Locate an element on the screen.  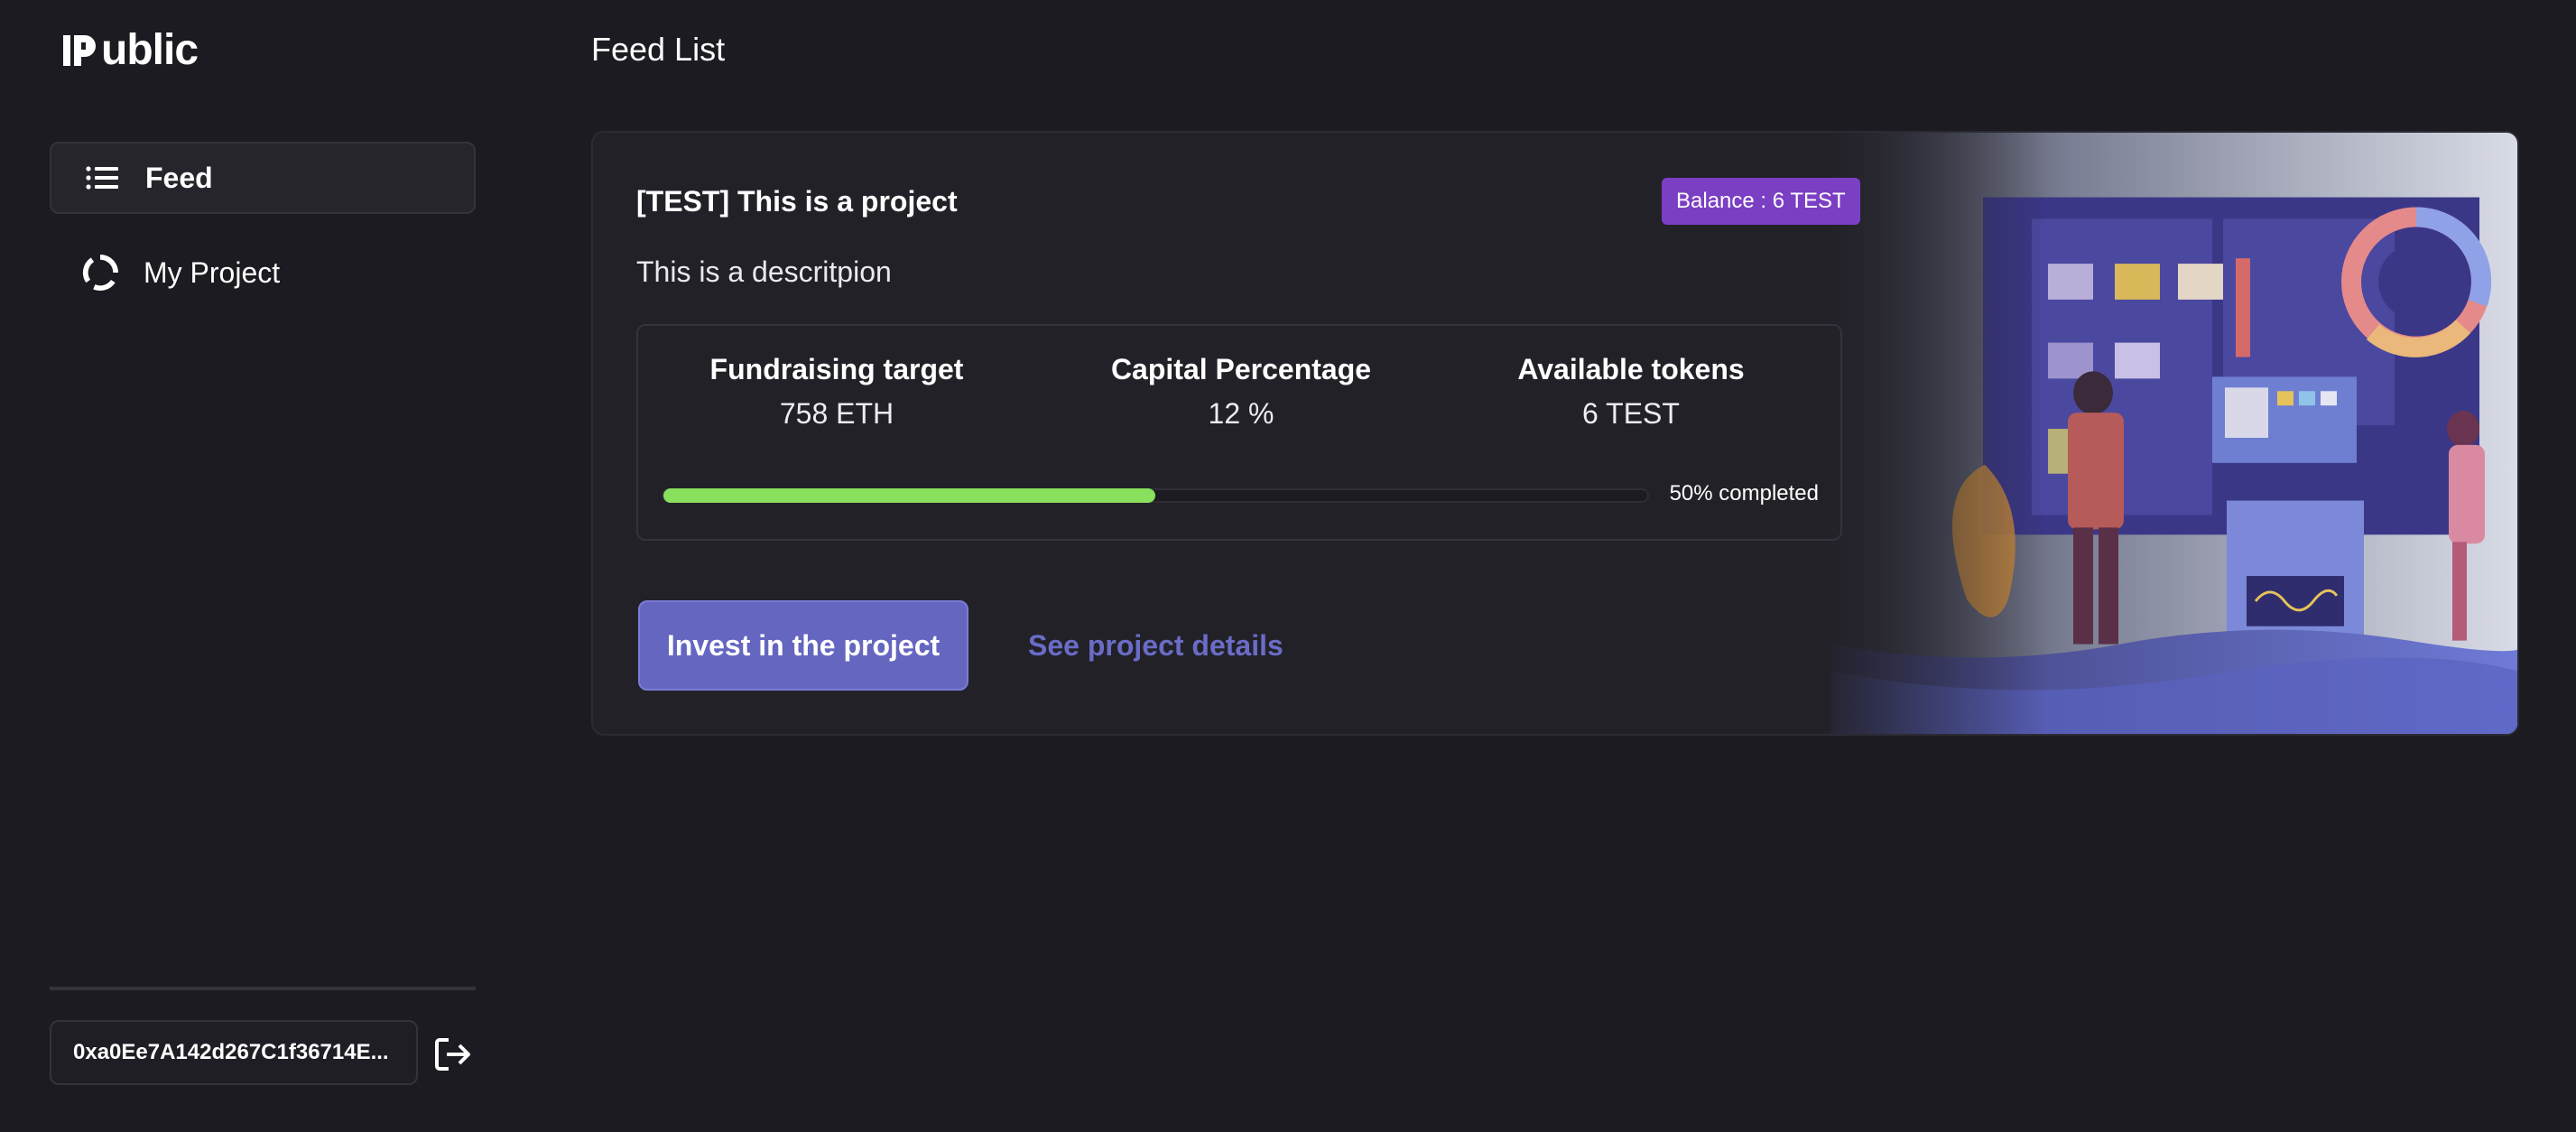
sidebar-item-my-project: My Project is located at coordinates (263, 273).